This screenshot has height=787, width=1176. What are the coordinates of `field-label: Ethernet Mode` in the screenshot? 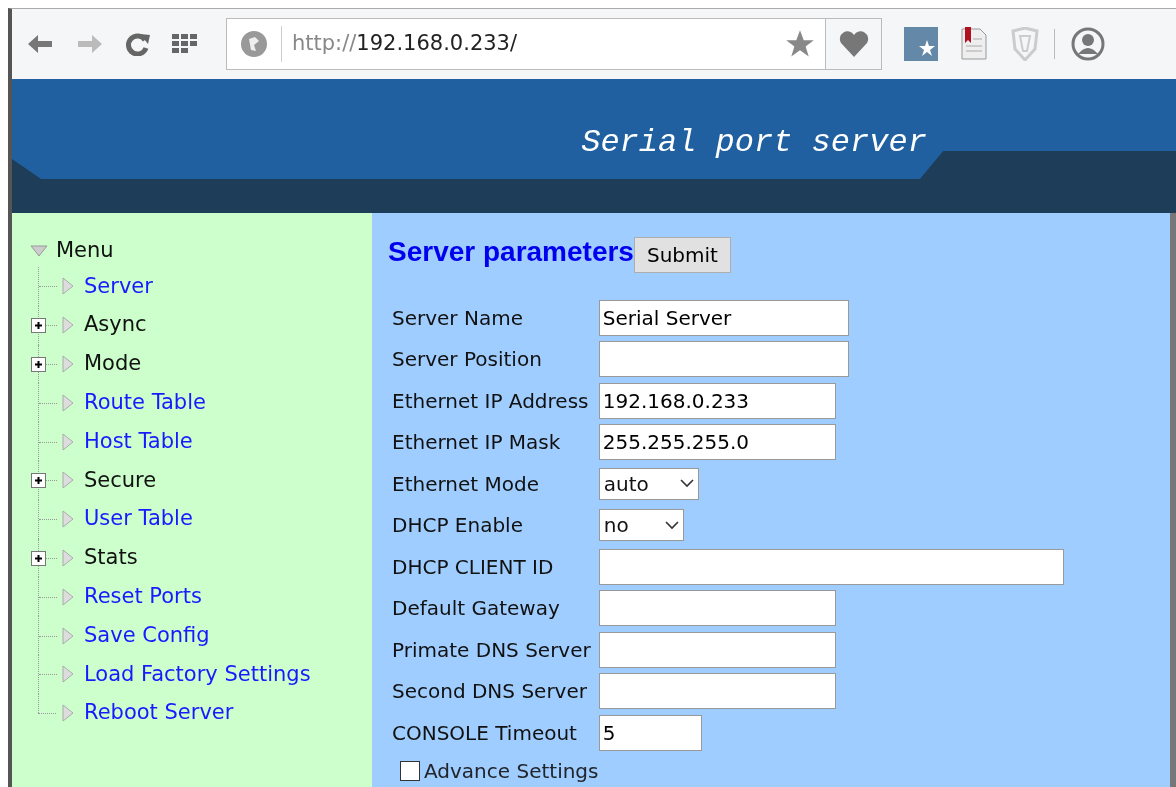 It's located at (465, 484).